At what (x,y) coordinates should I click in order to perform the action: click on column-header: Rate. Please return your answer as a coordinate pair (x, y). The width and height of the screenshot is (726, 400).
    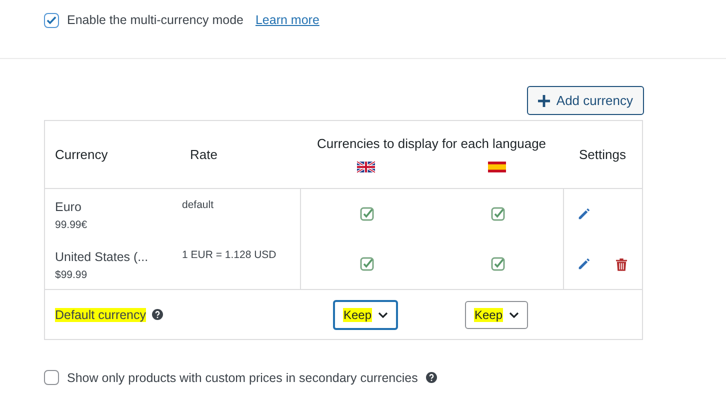
    Looking at the image, I should click on (204, 154).